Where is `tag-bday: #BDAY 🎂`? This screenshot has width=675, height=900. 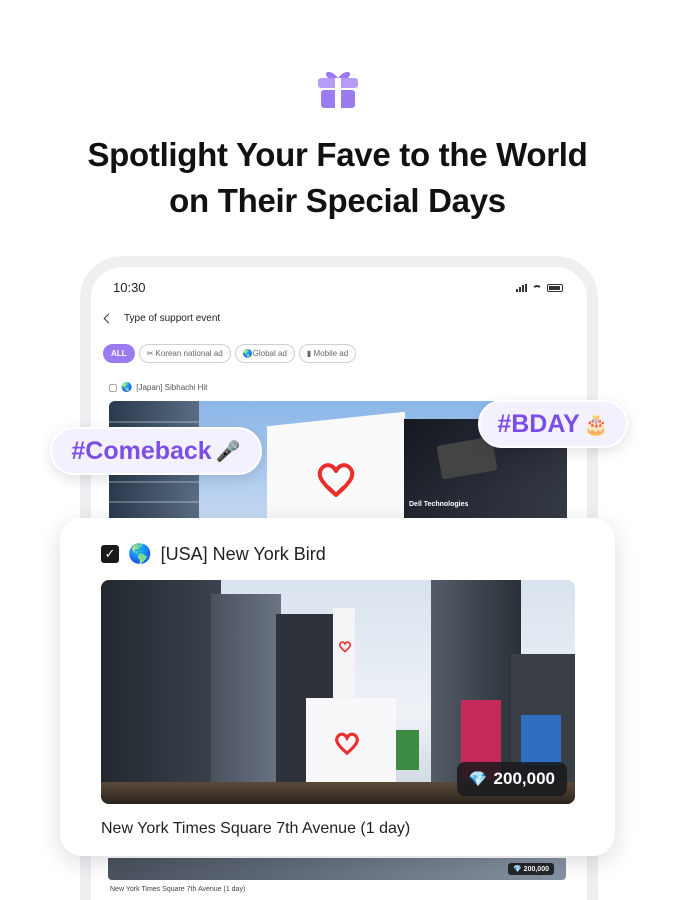 tag-bday: #BDAY 🎂 is located at coordinates (553, 424).